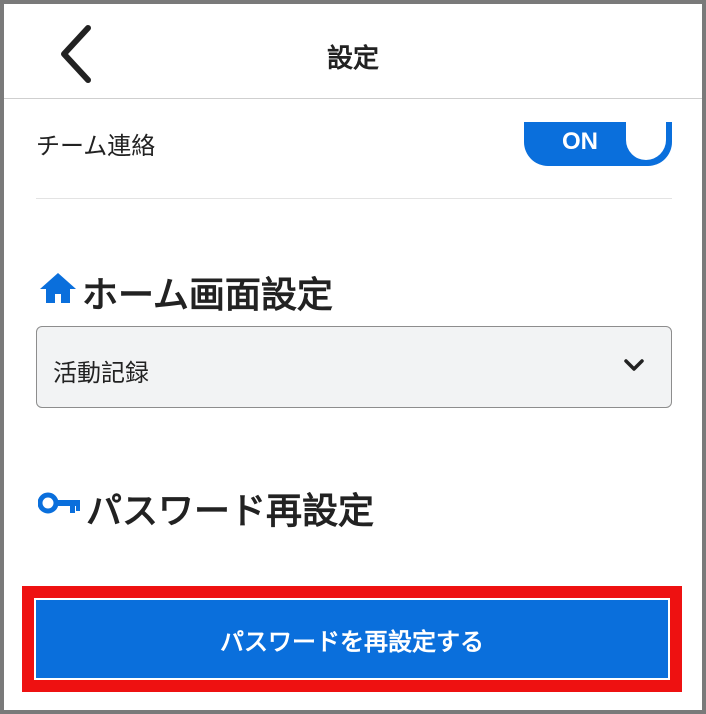 This screenshot has height=714, width=706. What do you see at coordinates (580, 141) in the screenshot?
I see `toggle-state-label: ON` at bounding box center [580, 141].